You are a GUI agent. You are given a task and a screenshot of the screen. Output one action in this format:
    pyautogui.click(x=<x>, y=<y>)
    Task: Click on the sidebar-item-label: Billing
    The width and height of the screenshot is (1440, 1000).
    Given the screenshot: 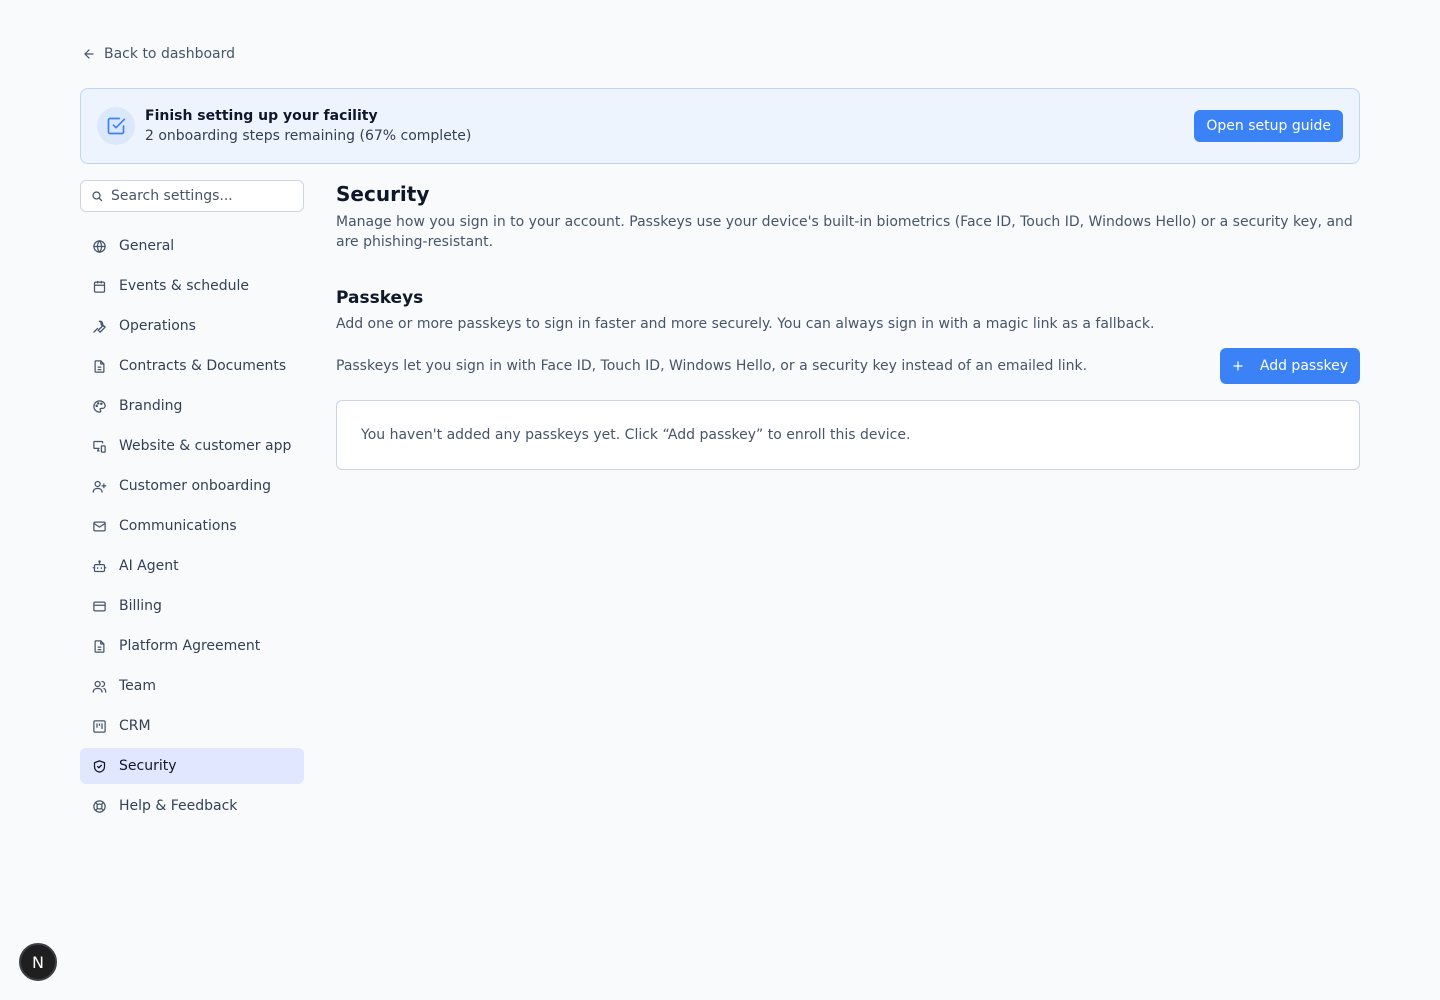 What is the action you would take?
    pyautogui.click(x=140, y=606)
    